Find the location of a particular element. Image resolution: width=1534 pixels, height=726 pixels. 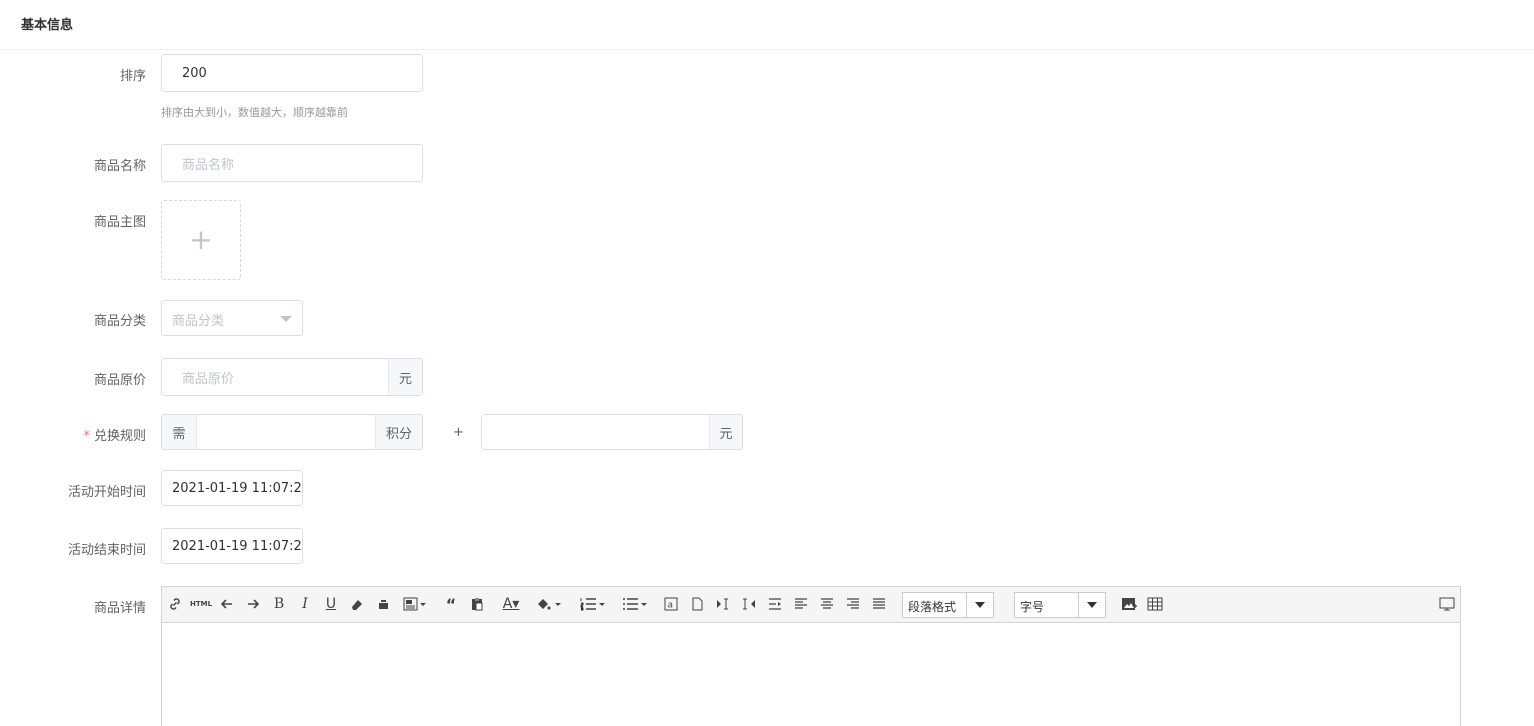

points-input is located at coordinates (286, 432).